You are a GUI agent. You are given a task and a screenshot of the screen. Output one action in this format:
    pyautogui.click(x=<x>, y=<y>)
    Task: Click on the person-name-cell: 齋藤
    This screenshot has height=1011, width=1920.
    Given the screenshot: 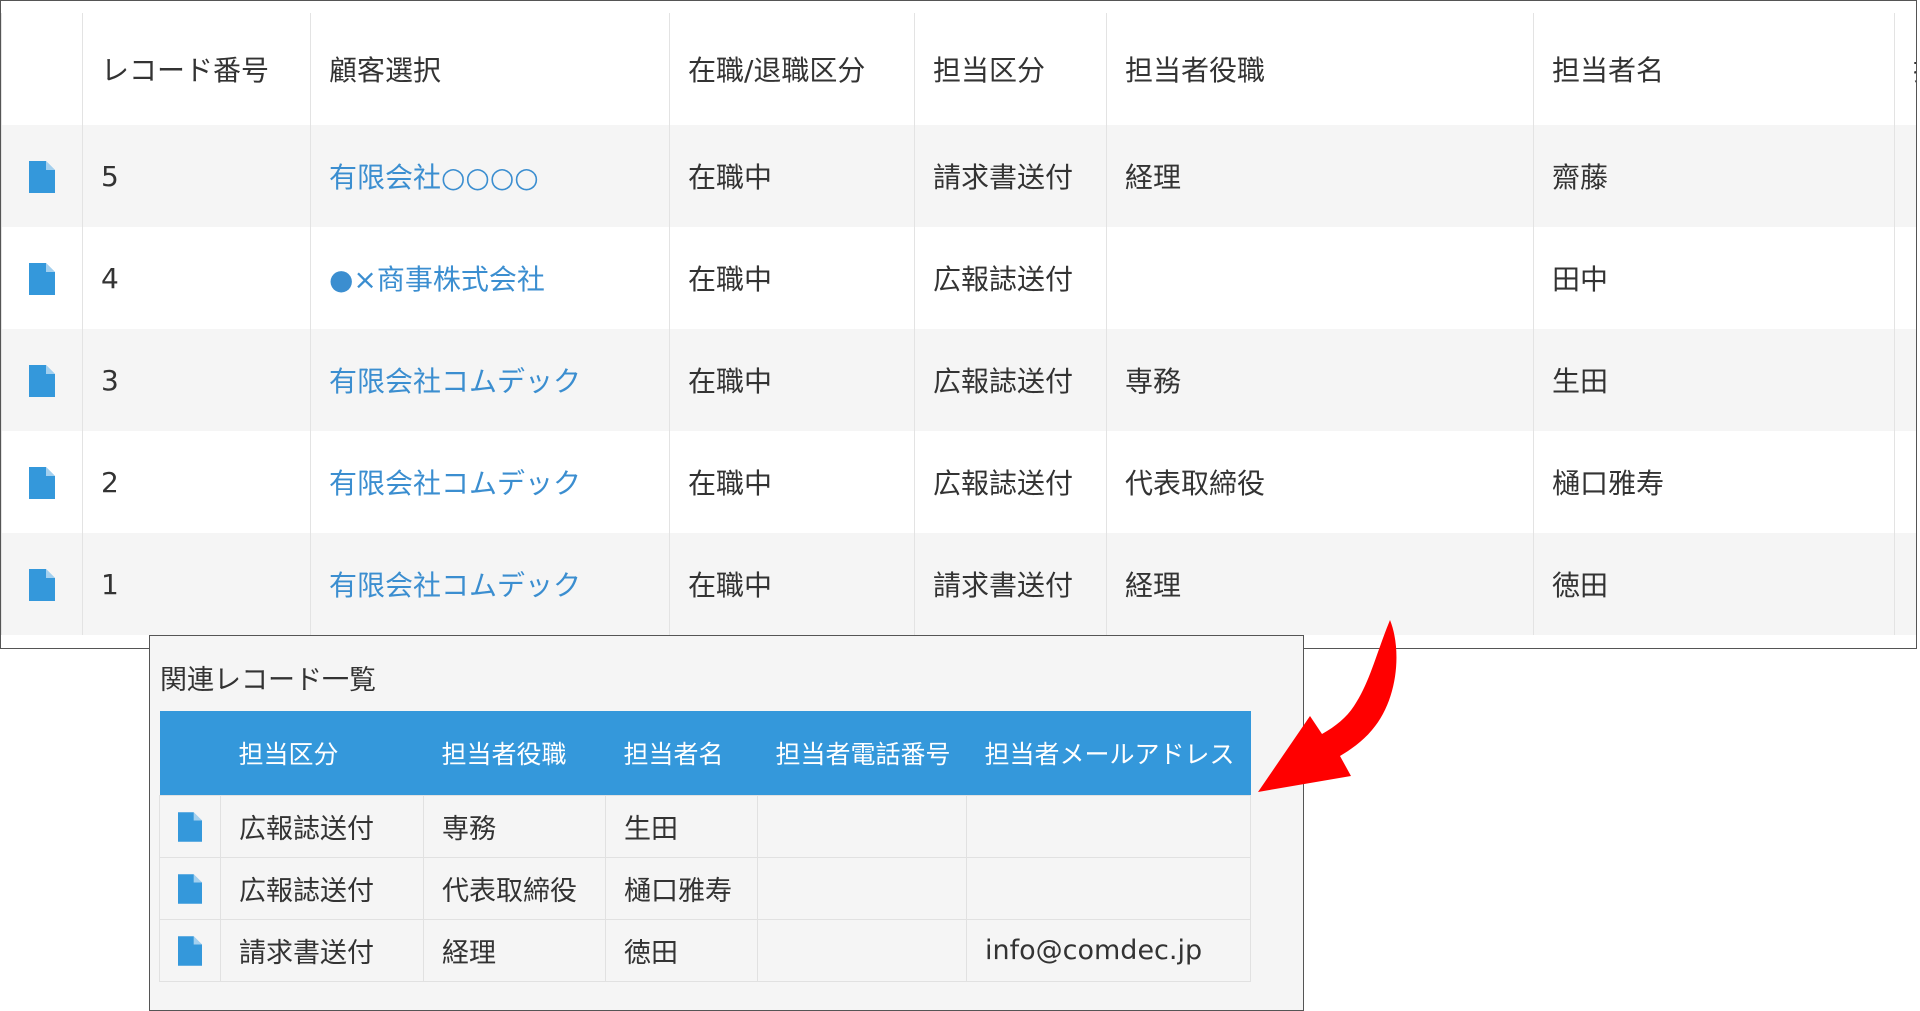 What is the action you would take?
    pyautogui.click(x=1714, y=176)
    